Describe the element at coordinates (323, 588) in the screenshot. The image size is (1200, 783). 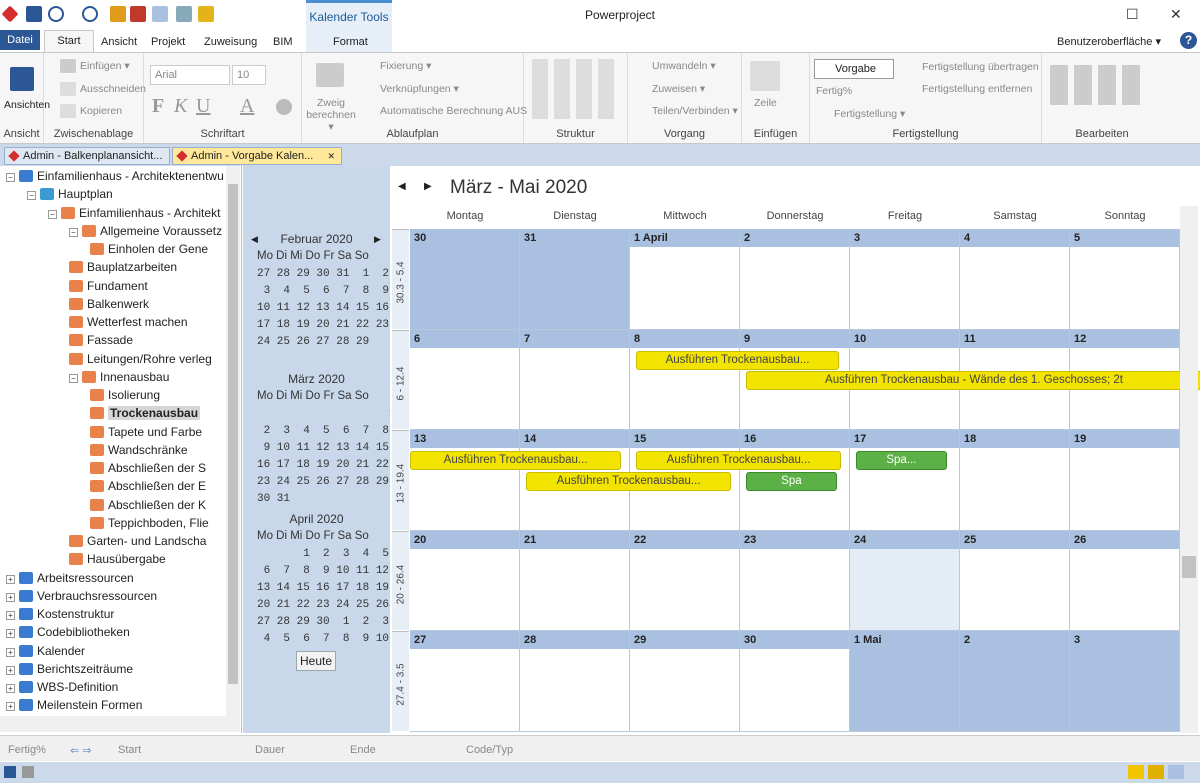
I see `mini-week-row: 13 14 15 16 17 18 19` at that location.